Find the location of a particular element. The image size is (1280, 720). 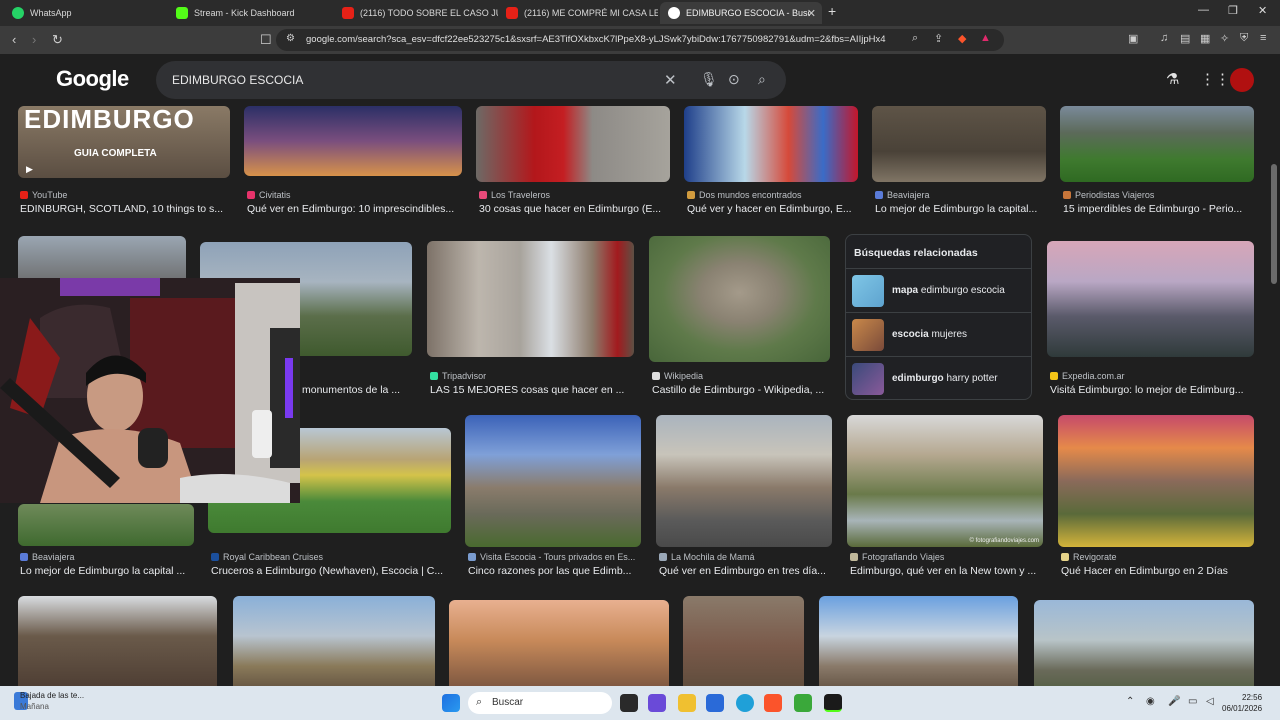

volume-icon: ◁ is located at coordinates (1210, 701).